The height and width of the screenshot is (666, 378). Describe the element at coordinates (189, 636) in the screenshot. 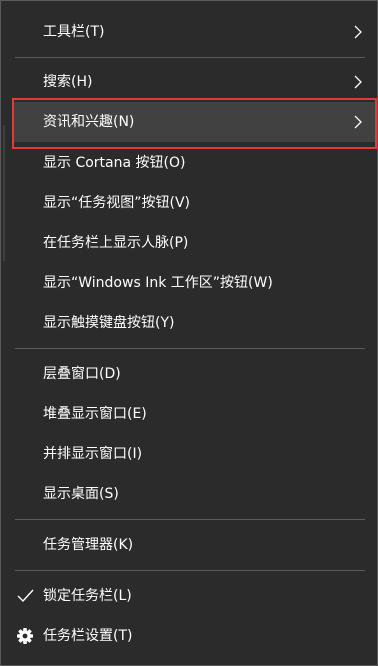

I see `menu-item-taskbar-settings: 任务栏设置(T)` at that location.